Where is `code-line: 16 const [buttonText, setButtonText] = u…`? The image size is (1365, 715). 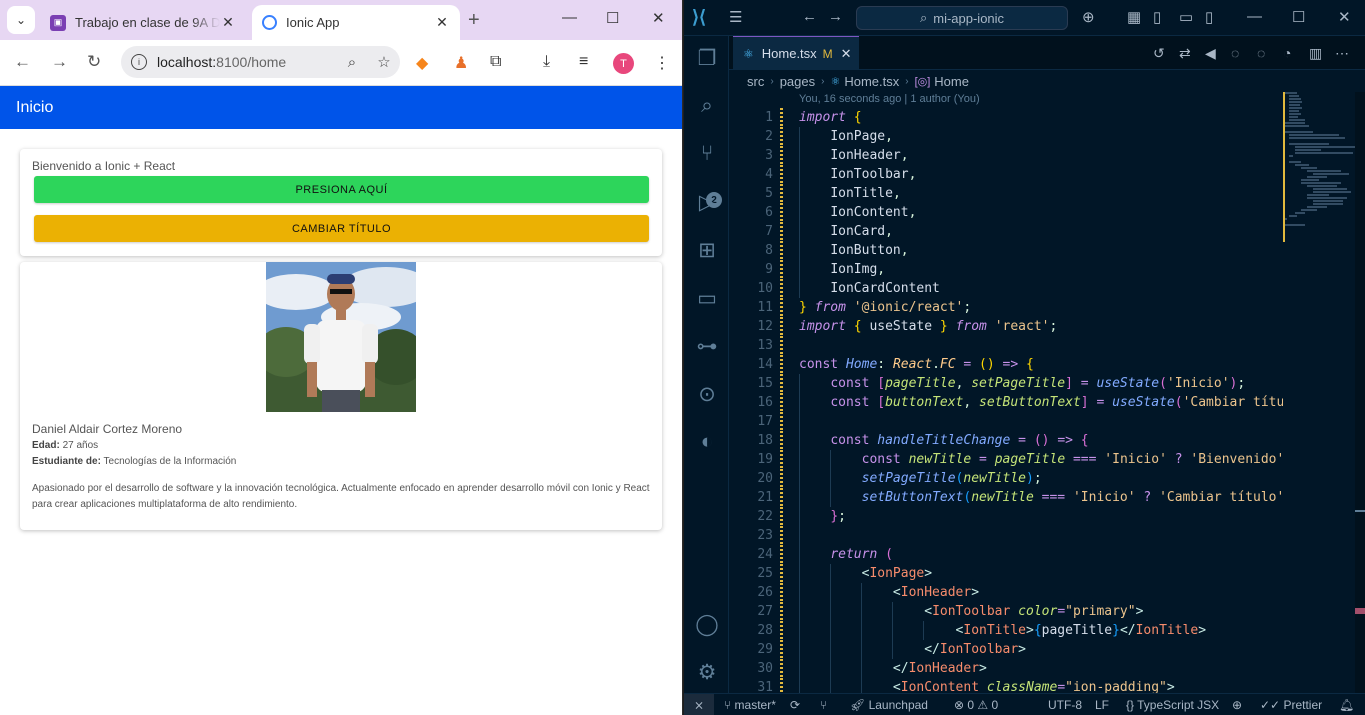 code-line: 16 const [buttonText, setButtonText] = u… is located at coordinates (1020, 402).